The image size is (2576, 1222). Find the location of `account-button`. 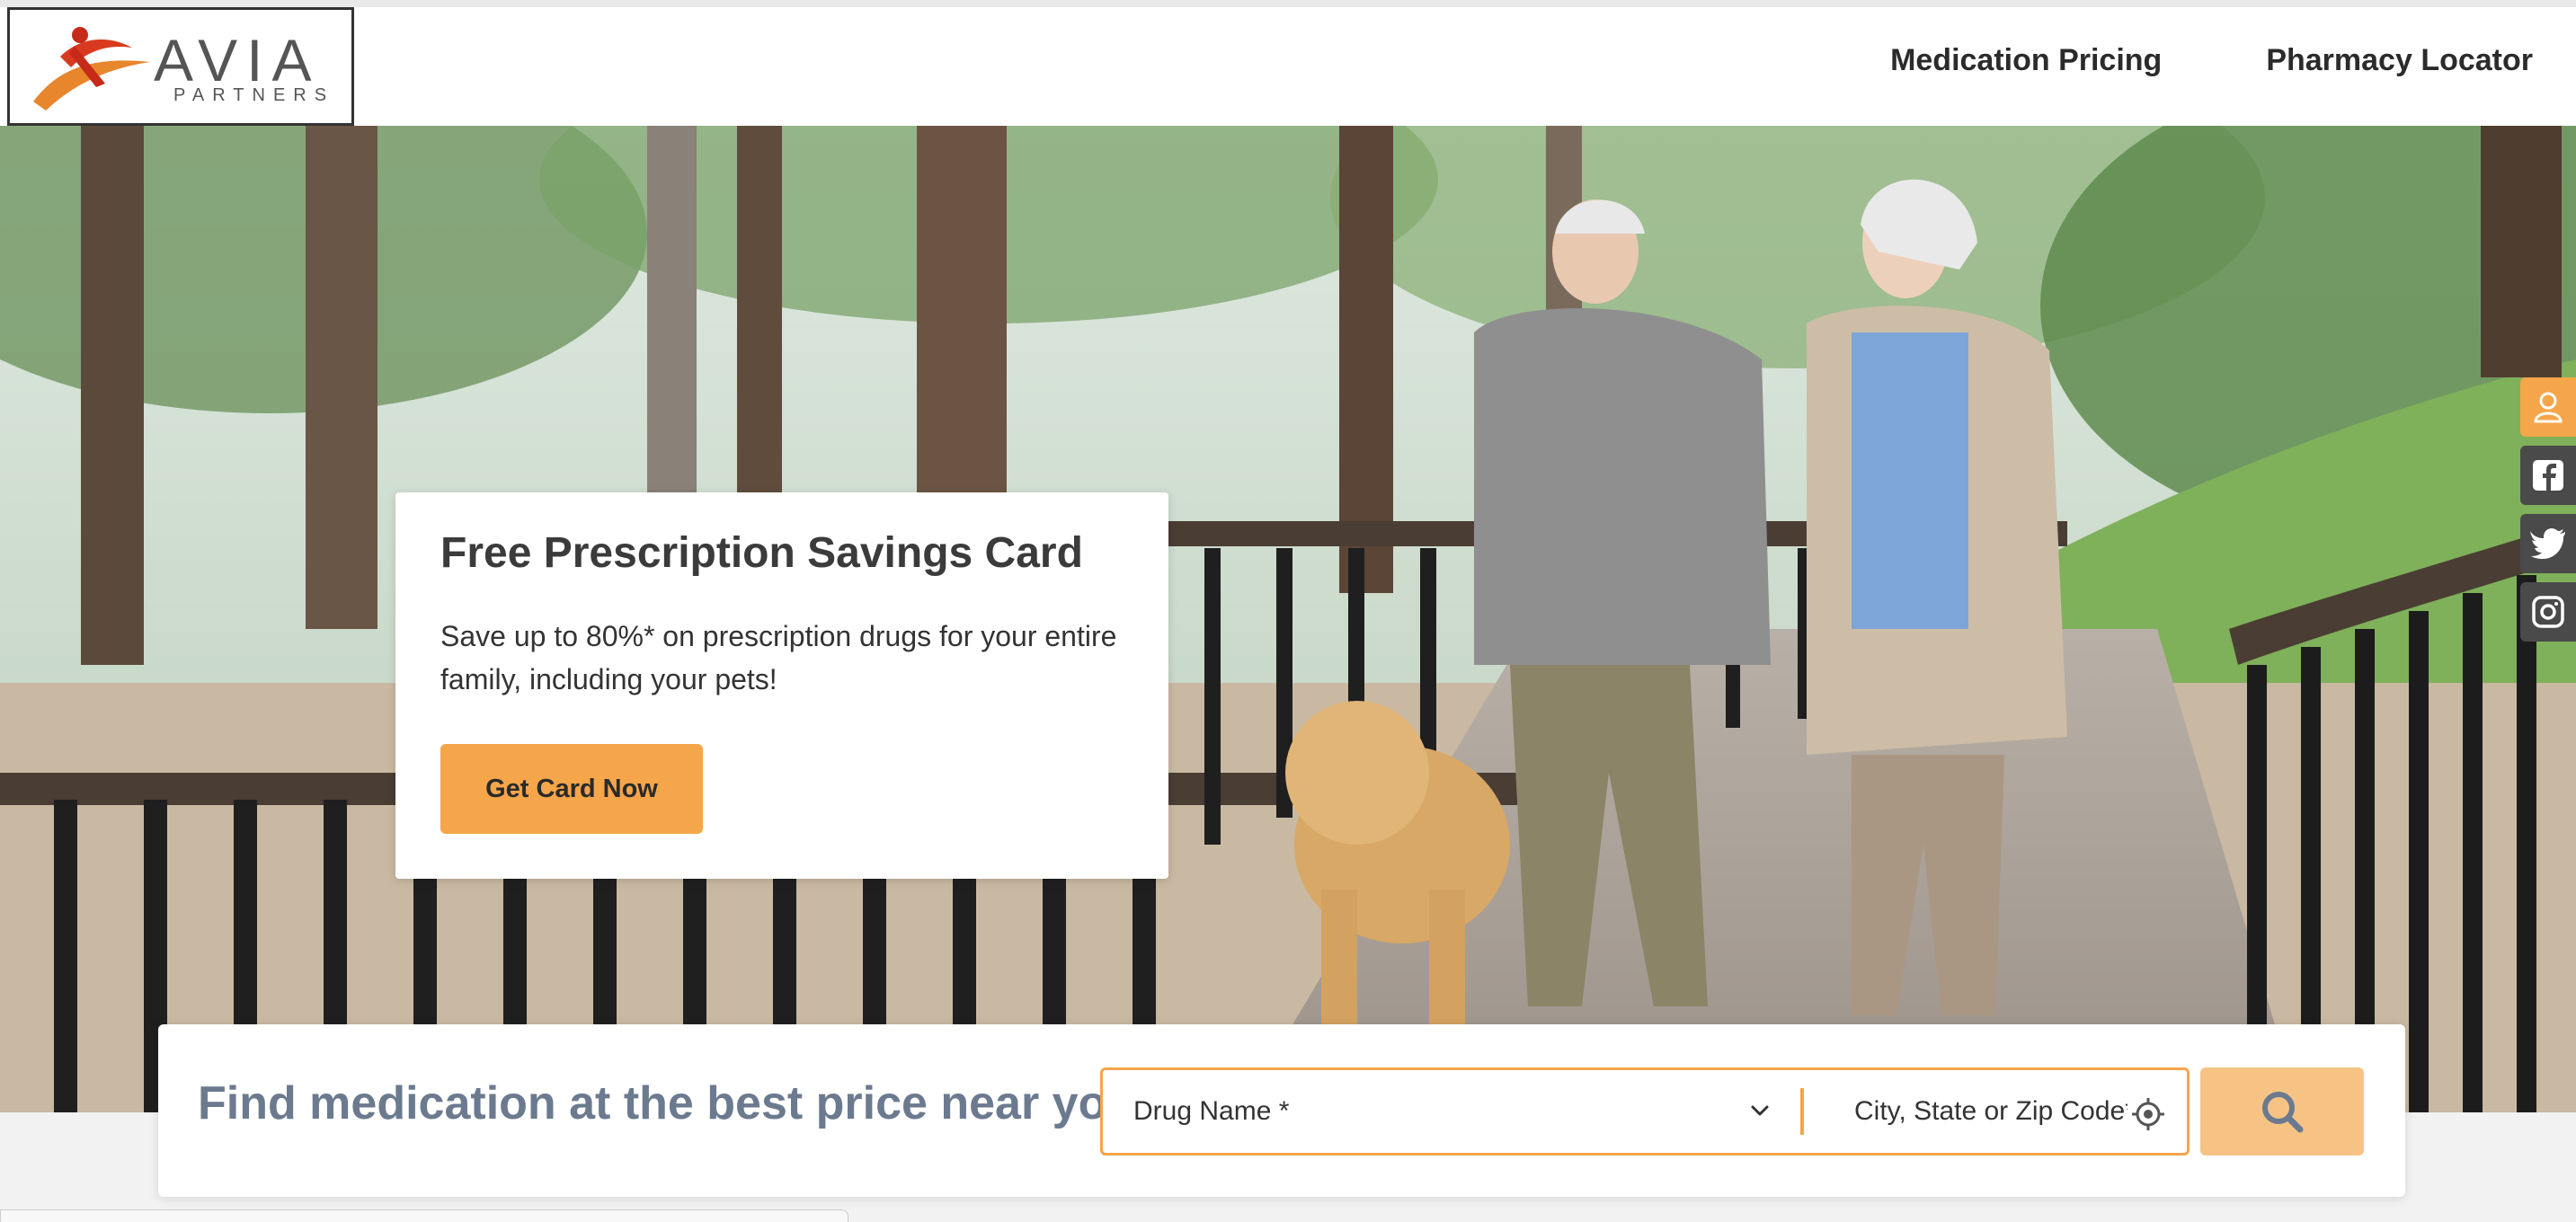

account-button is located at coordinates (2548, 407).